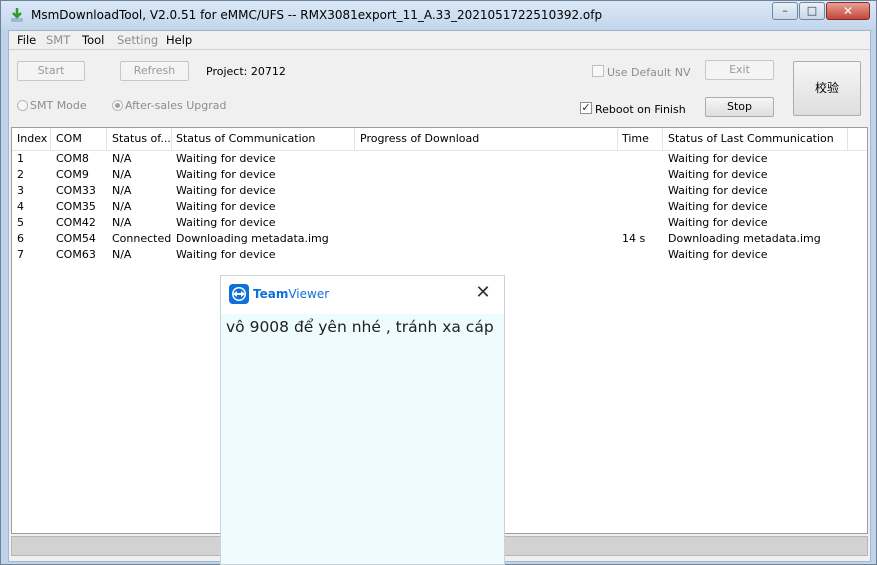 This screenshot has height=565, width=877. I want to click on after-sales-radio, so click(117, 105).